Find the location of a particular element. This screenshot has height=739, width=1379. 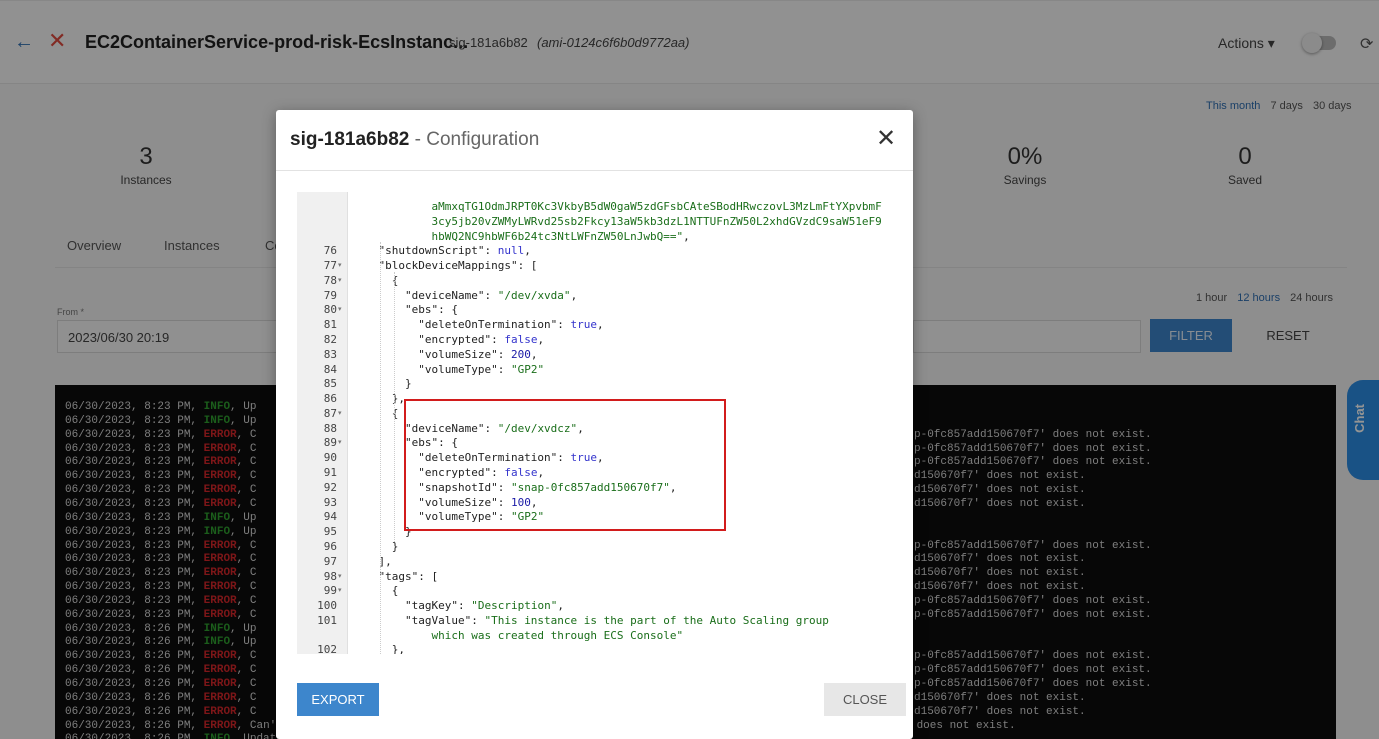

close-icon: ✕ is located at coordinates (886, 139).